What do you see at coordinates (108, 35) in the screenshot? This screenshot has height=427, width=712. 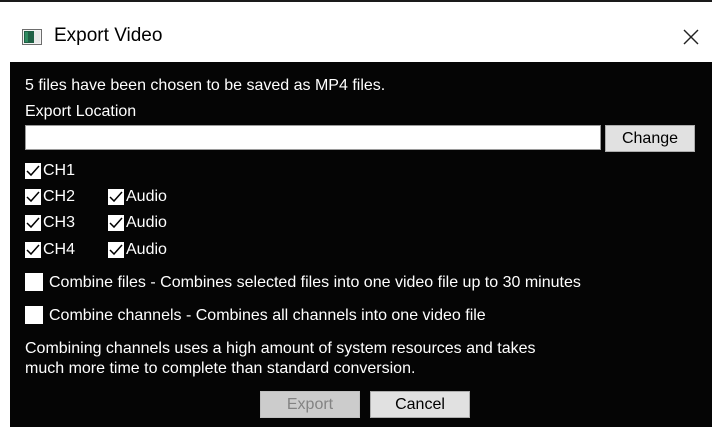 I see `window-title: Export Video` at bounding box center [108, 35].